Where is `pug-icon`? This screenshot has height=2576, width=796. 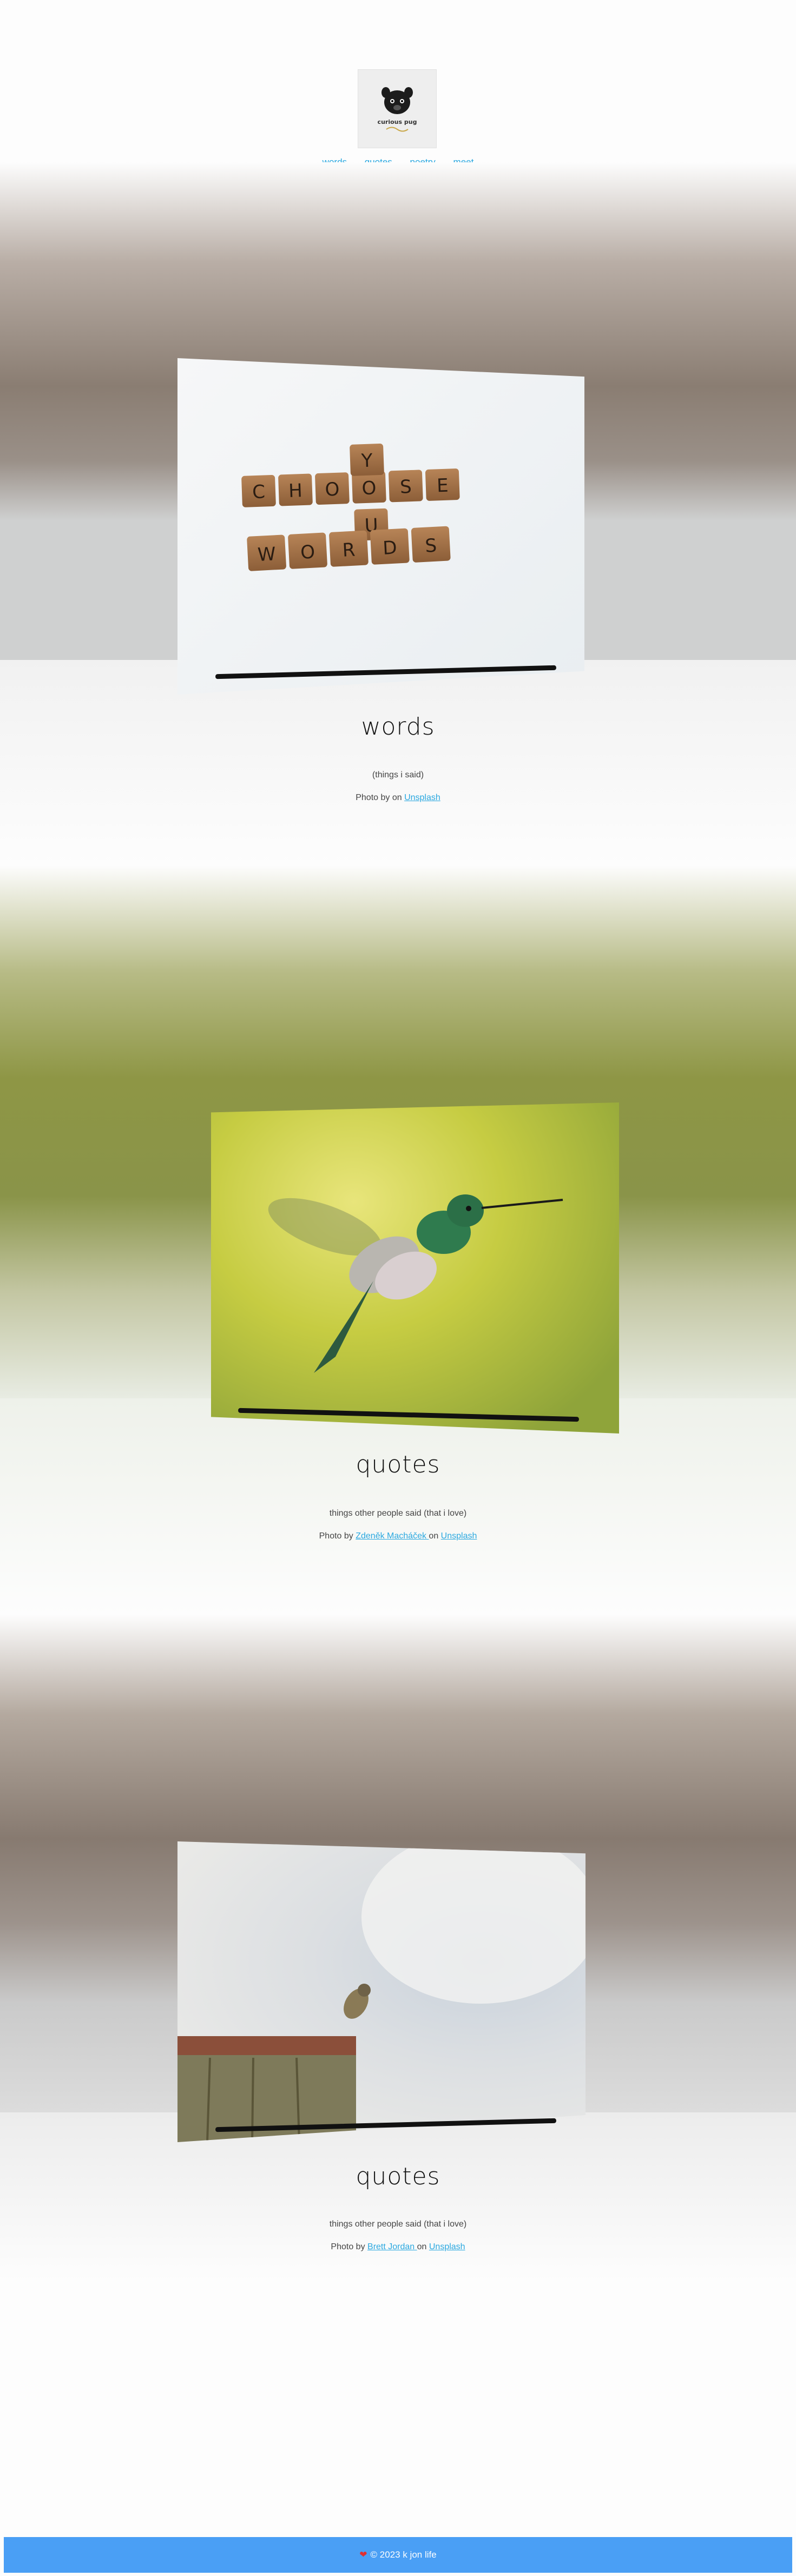
pug-icon is located at coordinates (397, 100).